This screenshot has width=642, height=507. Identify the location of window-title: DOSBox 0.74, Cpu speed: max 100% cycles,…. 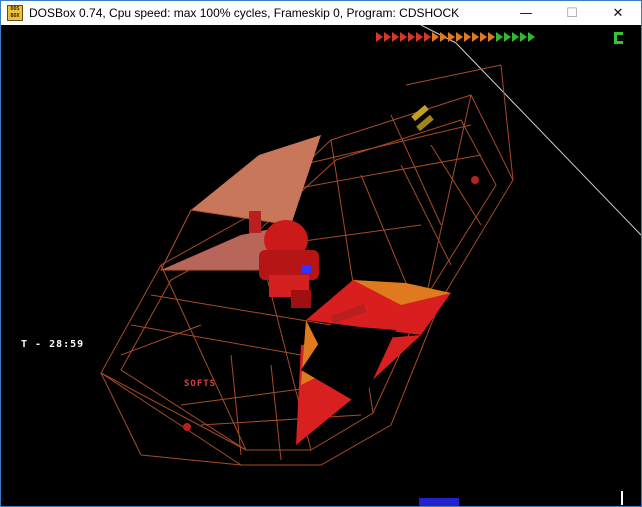
(244, 13).